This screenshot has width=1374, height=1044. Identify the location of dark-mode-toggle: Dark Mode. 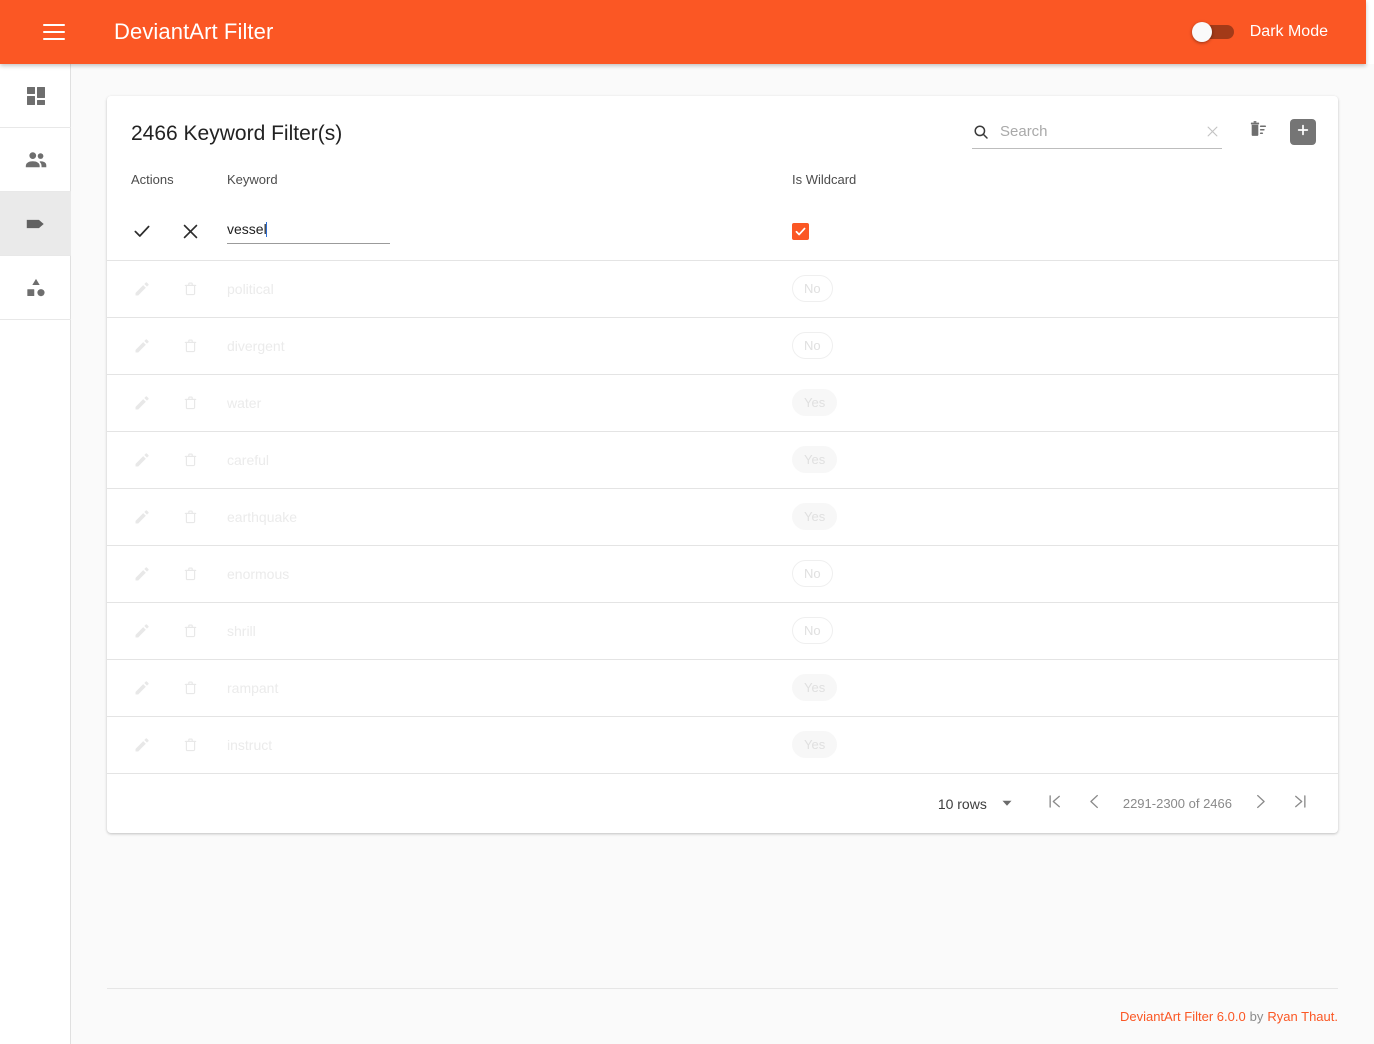
(1259, 32).